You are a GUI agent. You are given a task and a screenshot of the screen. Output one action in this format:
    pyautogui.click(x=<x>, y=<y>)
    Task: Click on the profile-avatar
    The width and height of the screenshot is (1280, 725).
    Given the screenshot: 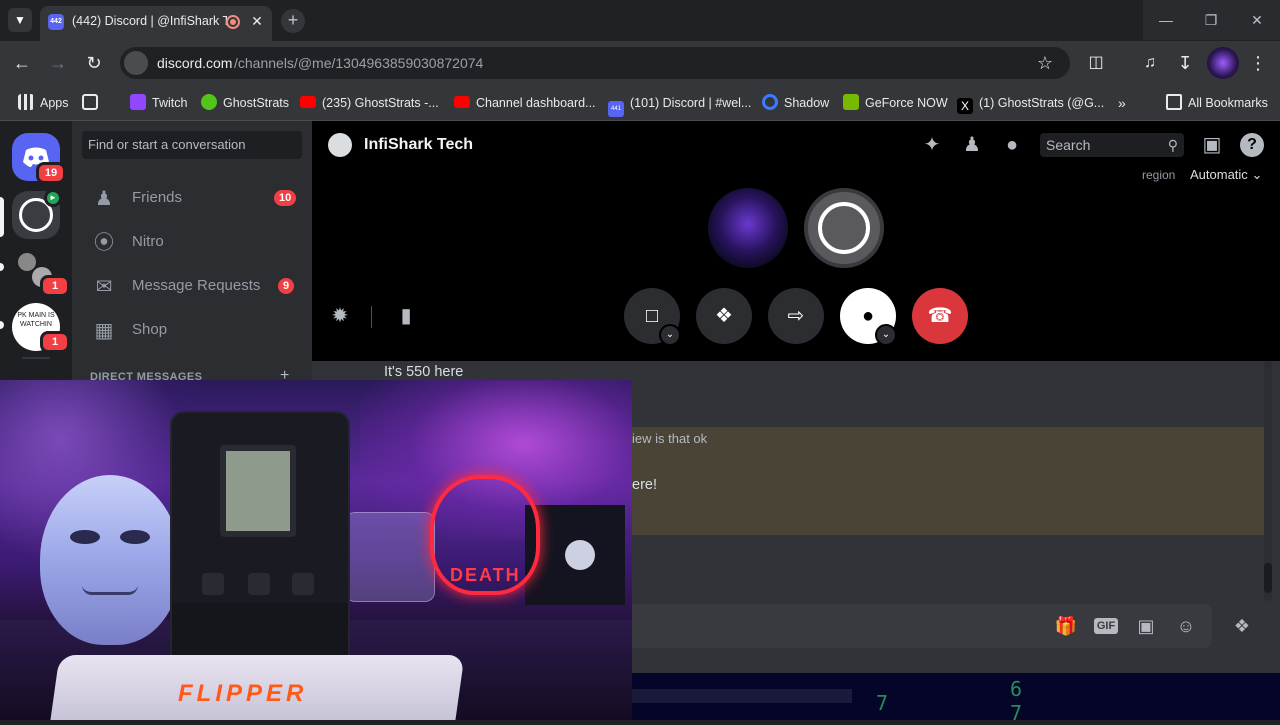 What is the action you would take?
    pyautogui.click(x=1223, y=63)
    